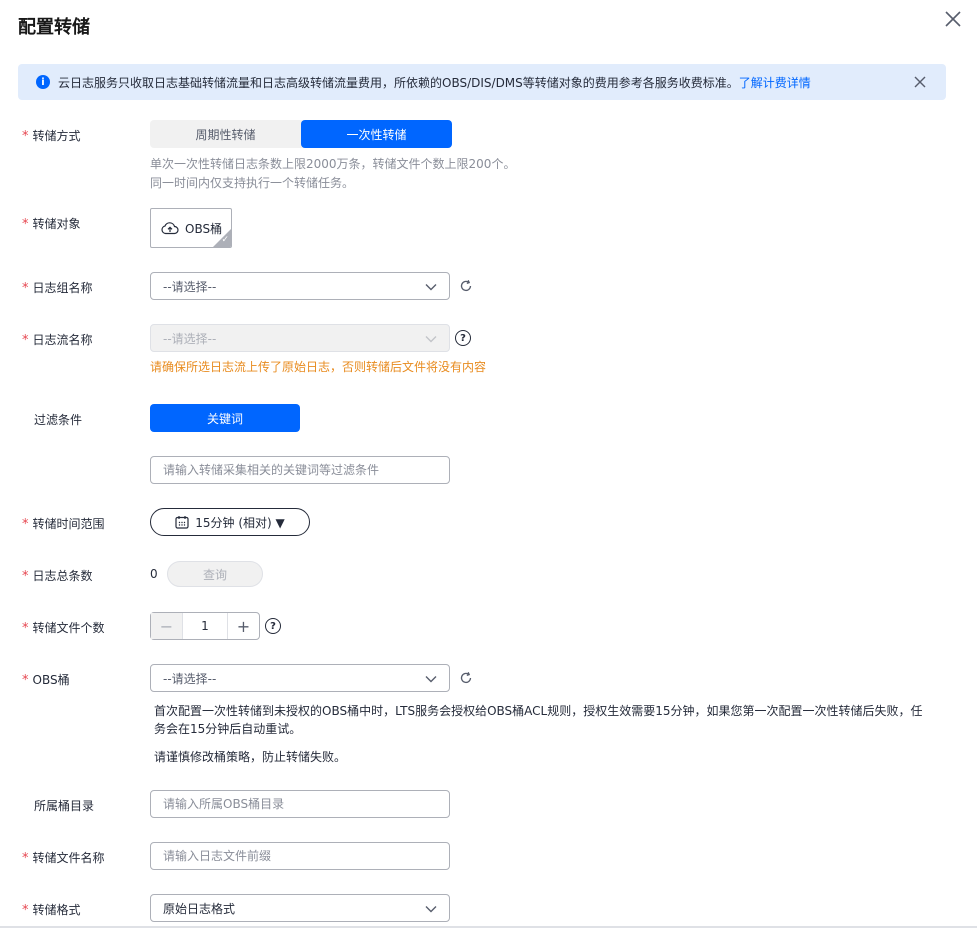 The width and height of the screenshot is (977, 928). Describe the element at coordinates (170, 228) in the screenshot. I see `cloud-upload-icon` at that location.